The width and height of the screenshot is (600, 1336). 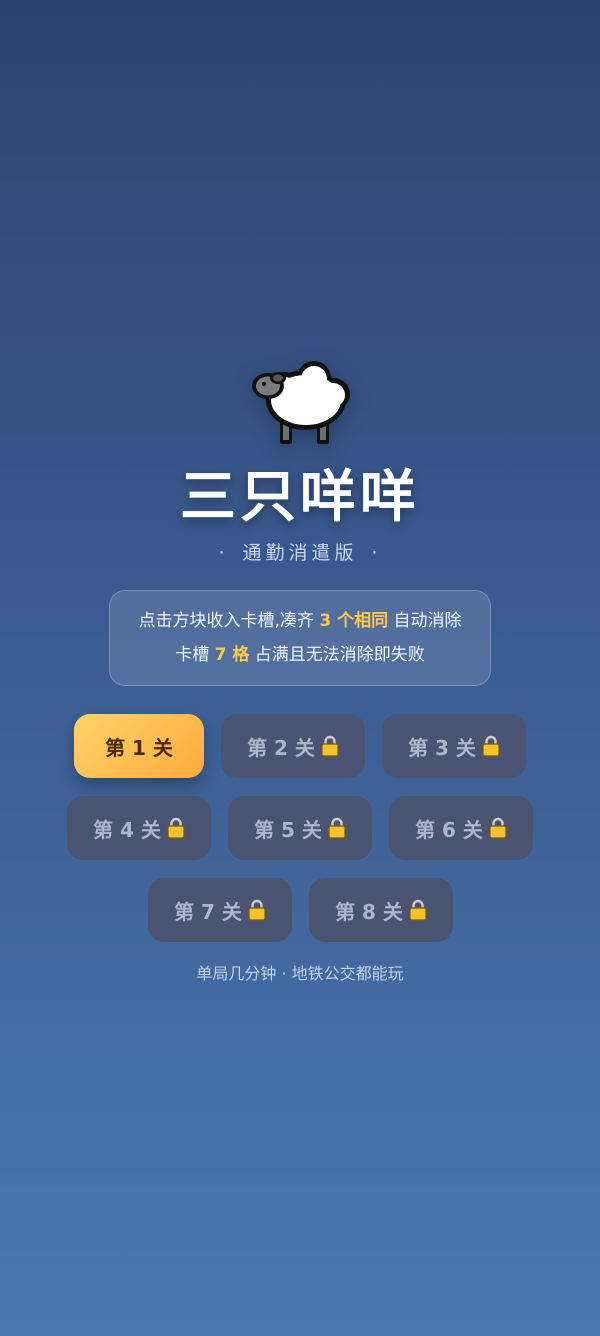 What do you see at coordinates (339, 655) in the screenshot?
I see `rules-line-2-post: 占满且无法消除即失败` at bounding box center [339, 655].